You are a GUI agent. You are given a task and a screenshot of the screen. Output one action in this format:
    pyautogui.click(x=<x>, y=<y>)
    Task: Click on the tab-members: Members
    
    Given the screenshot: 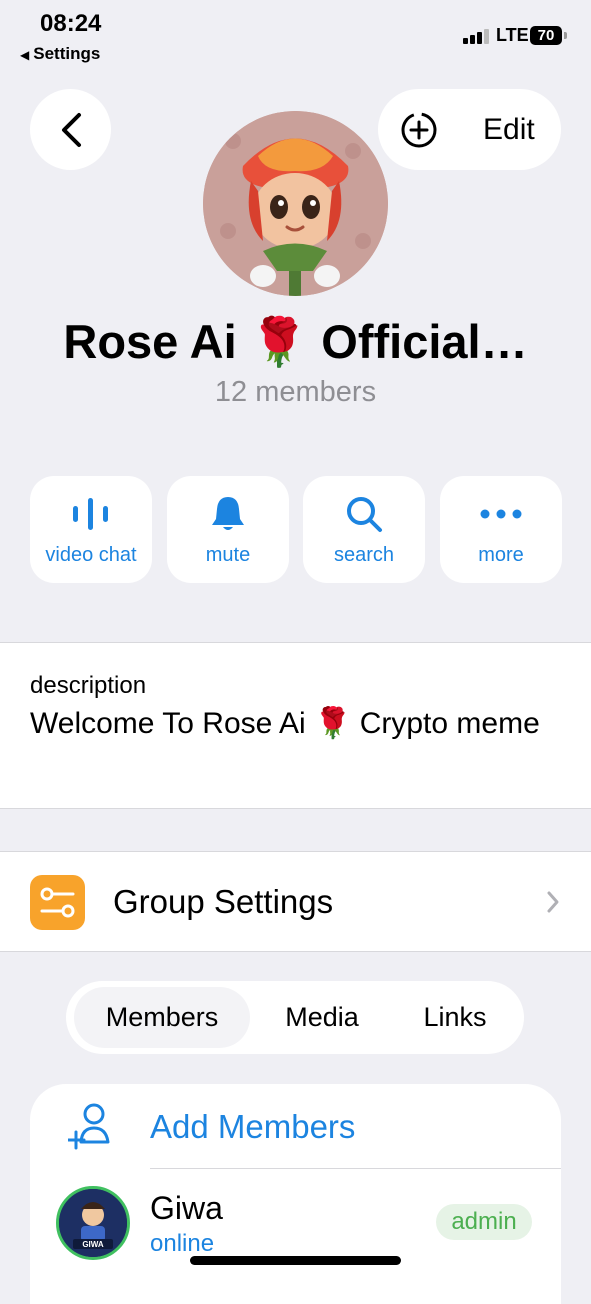 What is the action you would take?
    pyautogui.click(x=162, y=1017)
    